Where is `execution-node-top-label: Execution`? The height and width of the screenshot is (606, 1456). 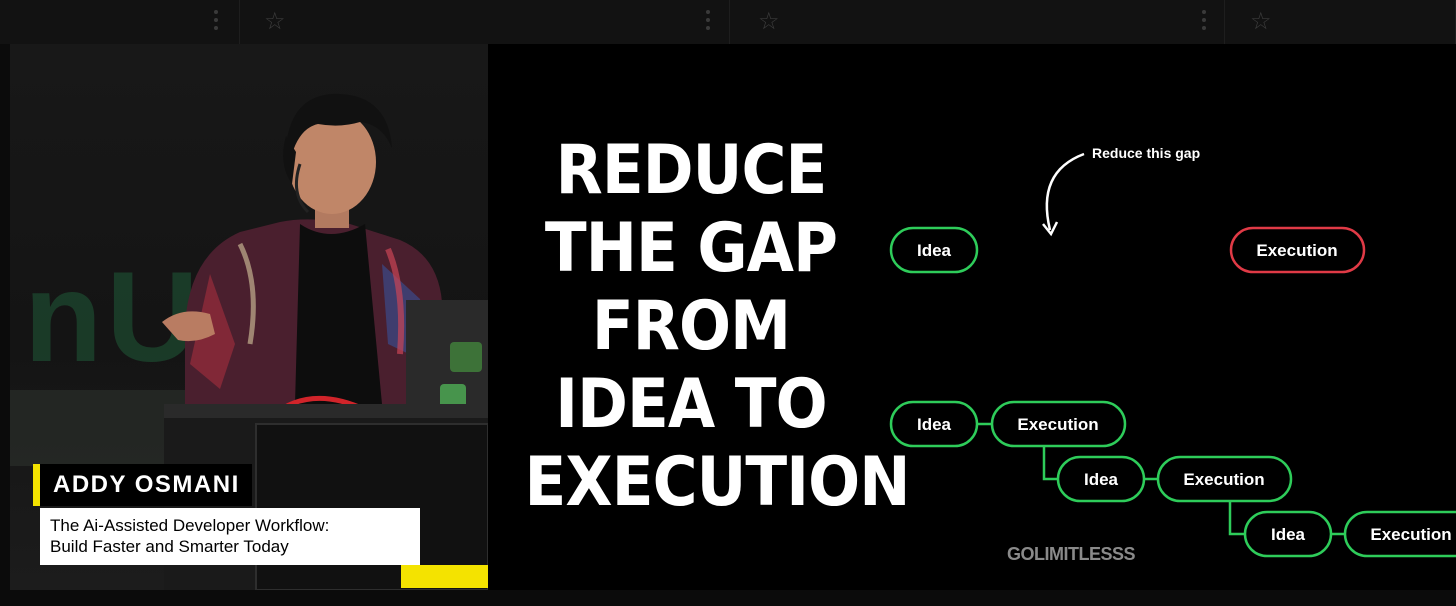 execution-node-top-label: Execution is located at coordinates (1296, 250).